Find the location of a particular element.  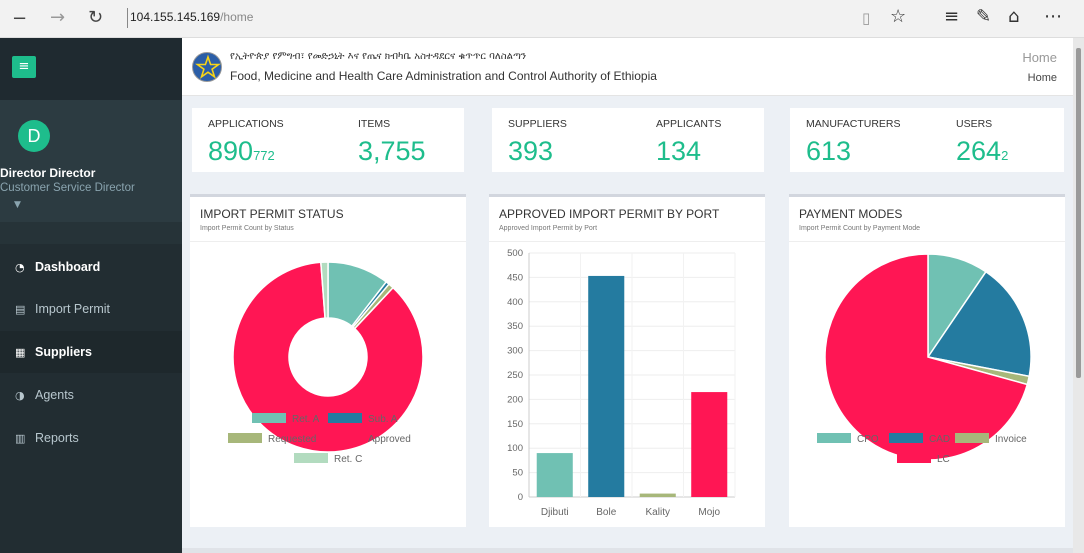

y-tick-label: 250 is located at coordinates (515, 375).